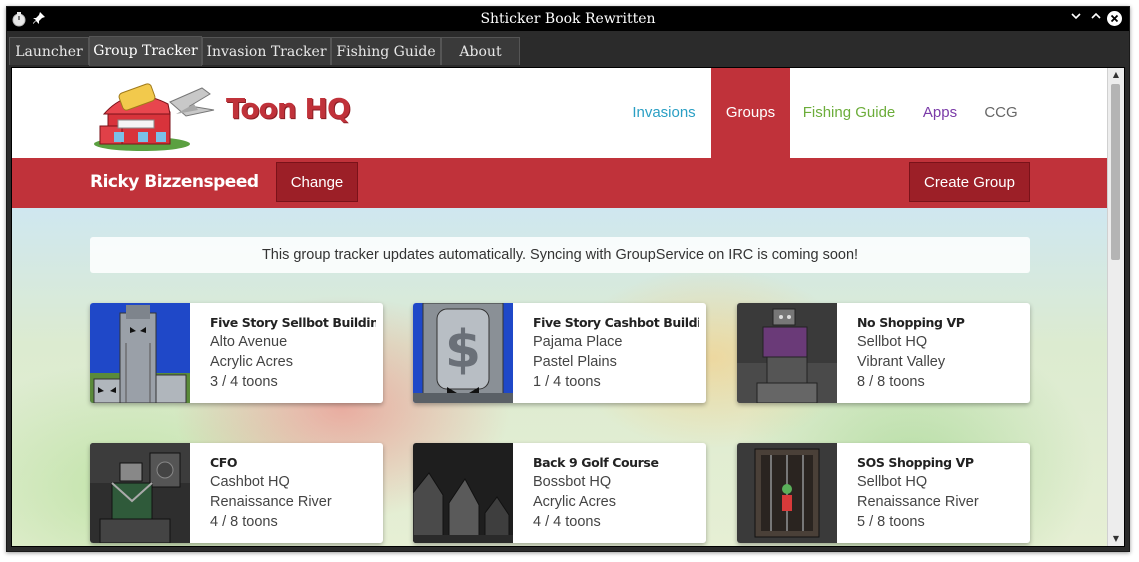  Describe the element at coordinates (567, 522) in the screenshot. I see `group-toon-count: 4 / 4 toons` at that location.